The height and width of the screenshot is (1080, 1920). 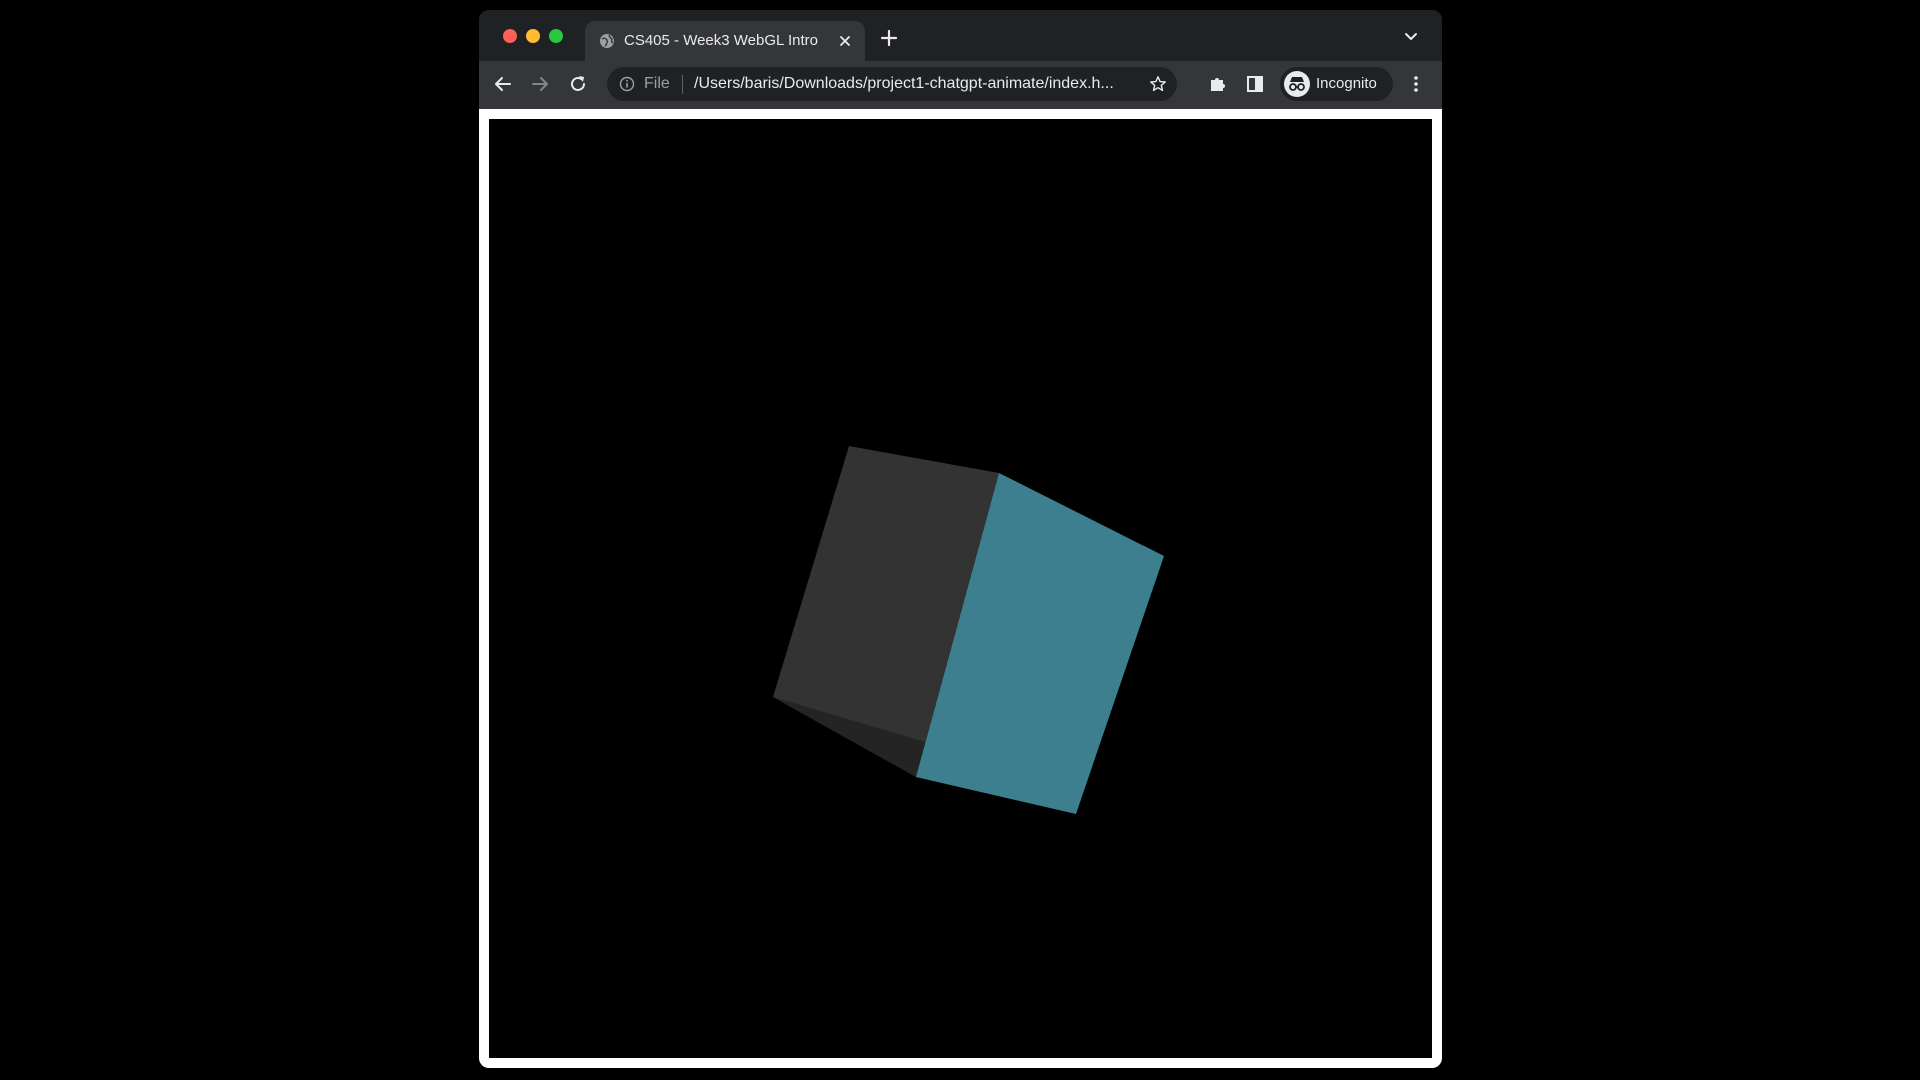 I want to click on reload-icon, so click(x=578, y=84).